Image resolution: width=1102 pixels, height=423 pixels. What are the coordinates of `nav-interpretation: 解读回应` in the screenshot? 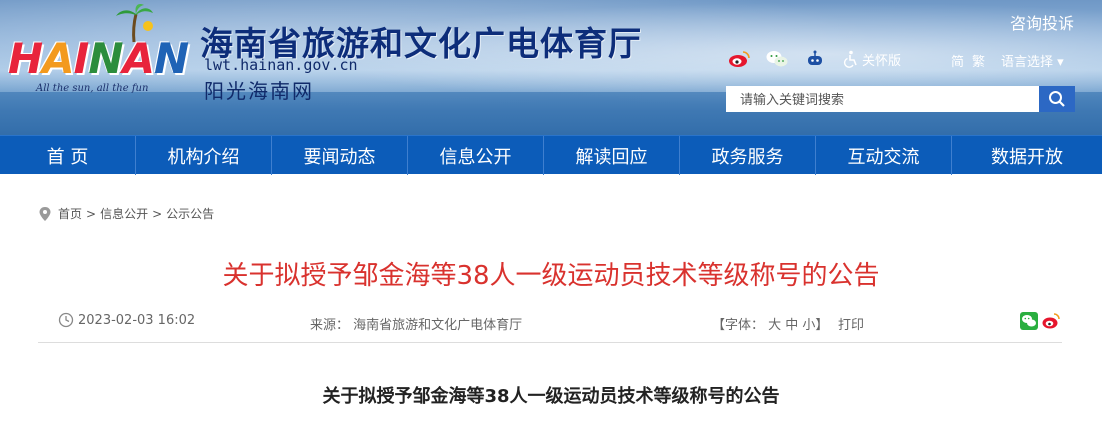 It's located at (612, 155).